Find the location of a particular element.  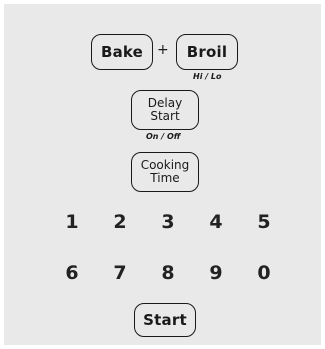

delay-start-line-2: Start is located at coordinates (165, 116).